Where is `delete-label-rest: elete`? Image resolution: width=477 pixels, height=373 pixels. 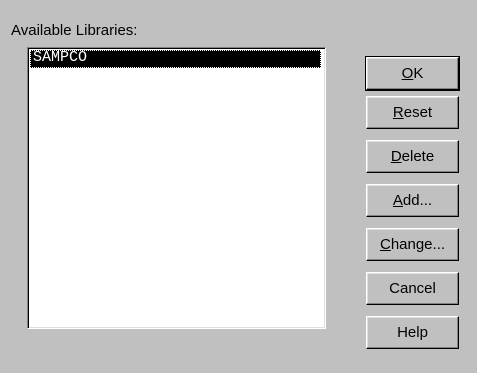 delete-label-rest: elete is located at coordinates (418, 156).